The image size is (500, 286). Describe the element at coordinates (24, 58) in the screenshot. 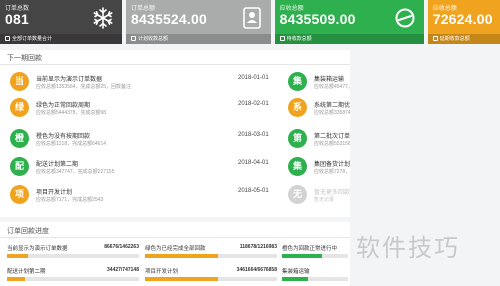

I see `panel-title: 下一期回款` at that location.